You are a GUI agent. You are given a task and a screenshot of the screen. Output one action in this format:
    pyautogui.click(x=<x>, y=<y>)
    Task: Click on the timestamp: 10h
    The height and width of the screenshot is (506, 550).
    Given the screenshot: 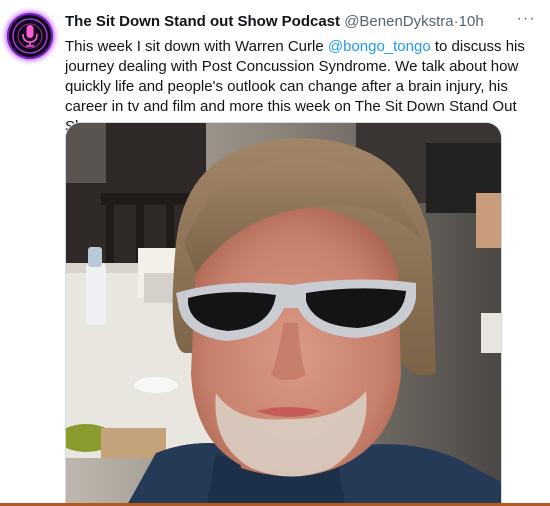 What is the action you would take?
    pyautogui.click(x=471, y=21)
    